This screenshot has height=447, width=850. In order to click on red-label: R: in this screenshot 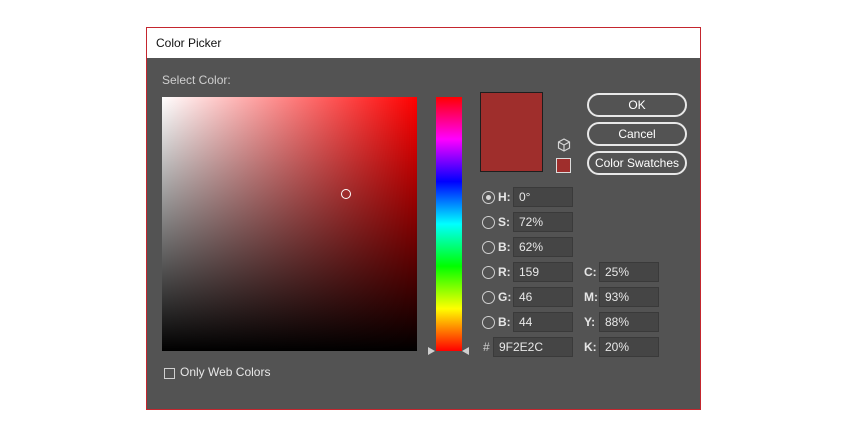, I will do `click(504, 272)`.